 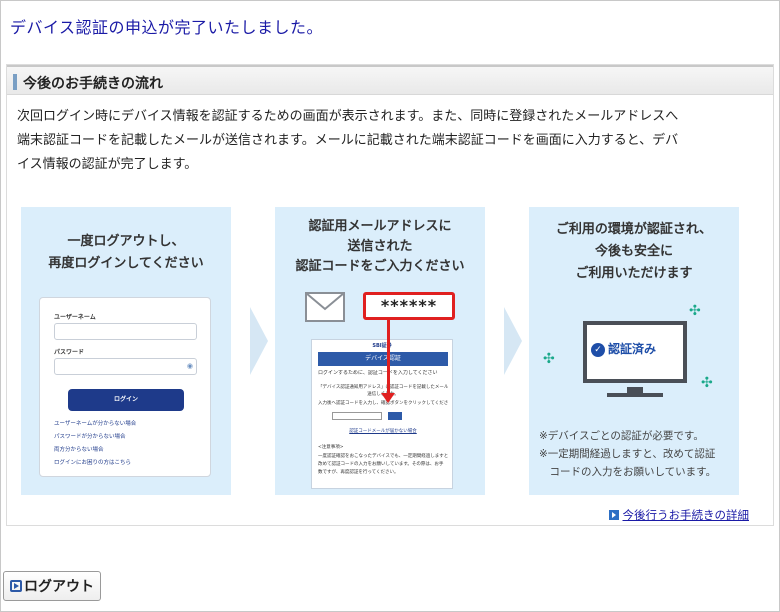 I want to click on section-header: 今後のお手続きの流れ, so click(x=390, y=80).